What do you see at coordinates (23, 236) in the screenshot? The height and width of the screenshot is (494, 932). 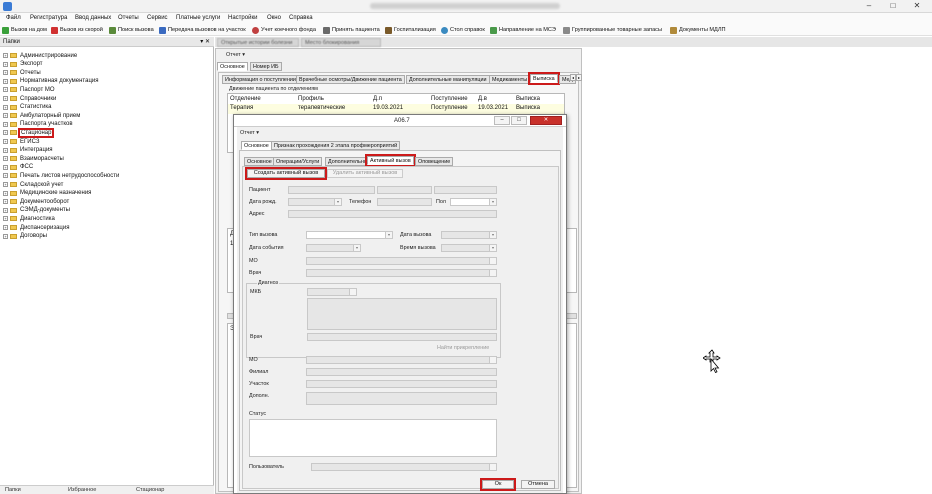 I see `tree-item: + Договоры` at bounding box center [23, 236].